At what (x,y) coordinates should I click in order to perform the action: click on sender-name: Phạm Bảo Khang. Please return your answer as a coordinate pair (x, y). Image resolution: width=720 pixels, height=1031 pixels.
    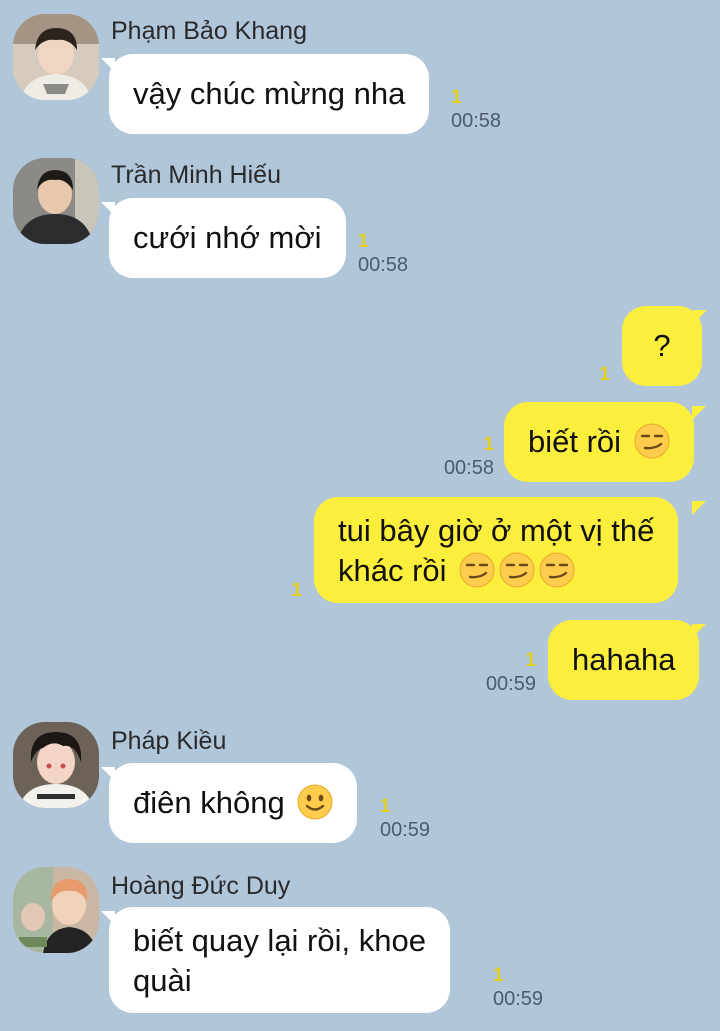
    Looking at the image, I should click on (209, 31).